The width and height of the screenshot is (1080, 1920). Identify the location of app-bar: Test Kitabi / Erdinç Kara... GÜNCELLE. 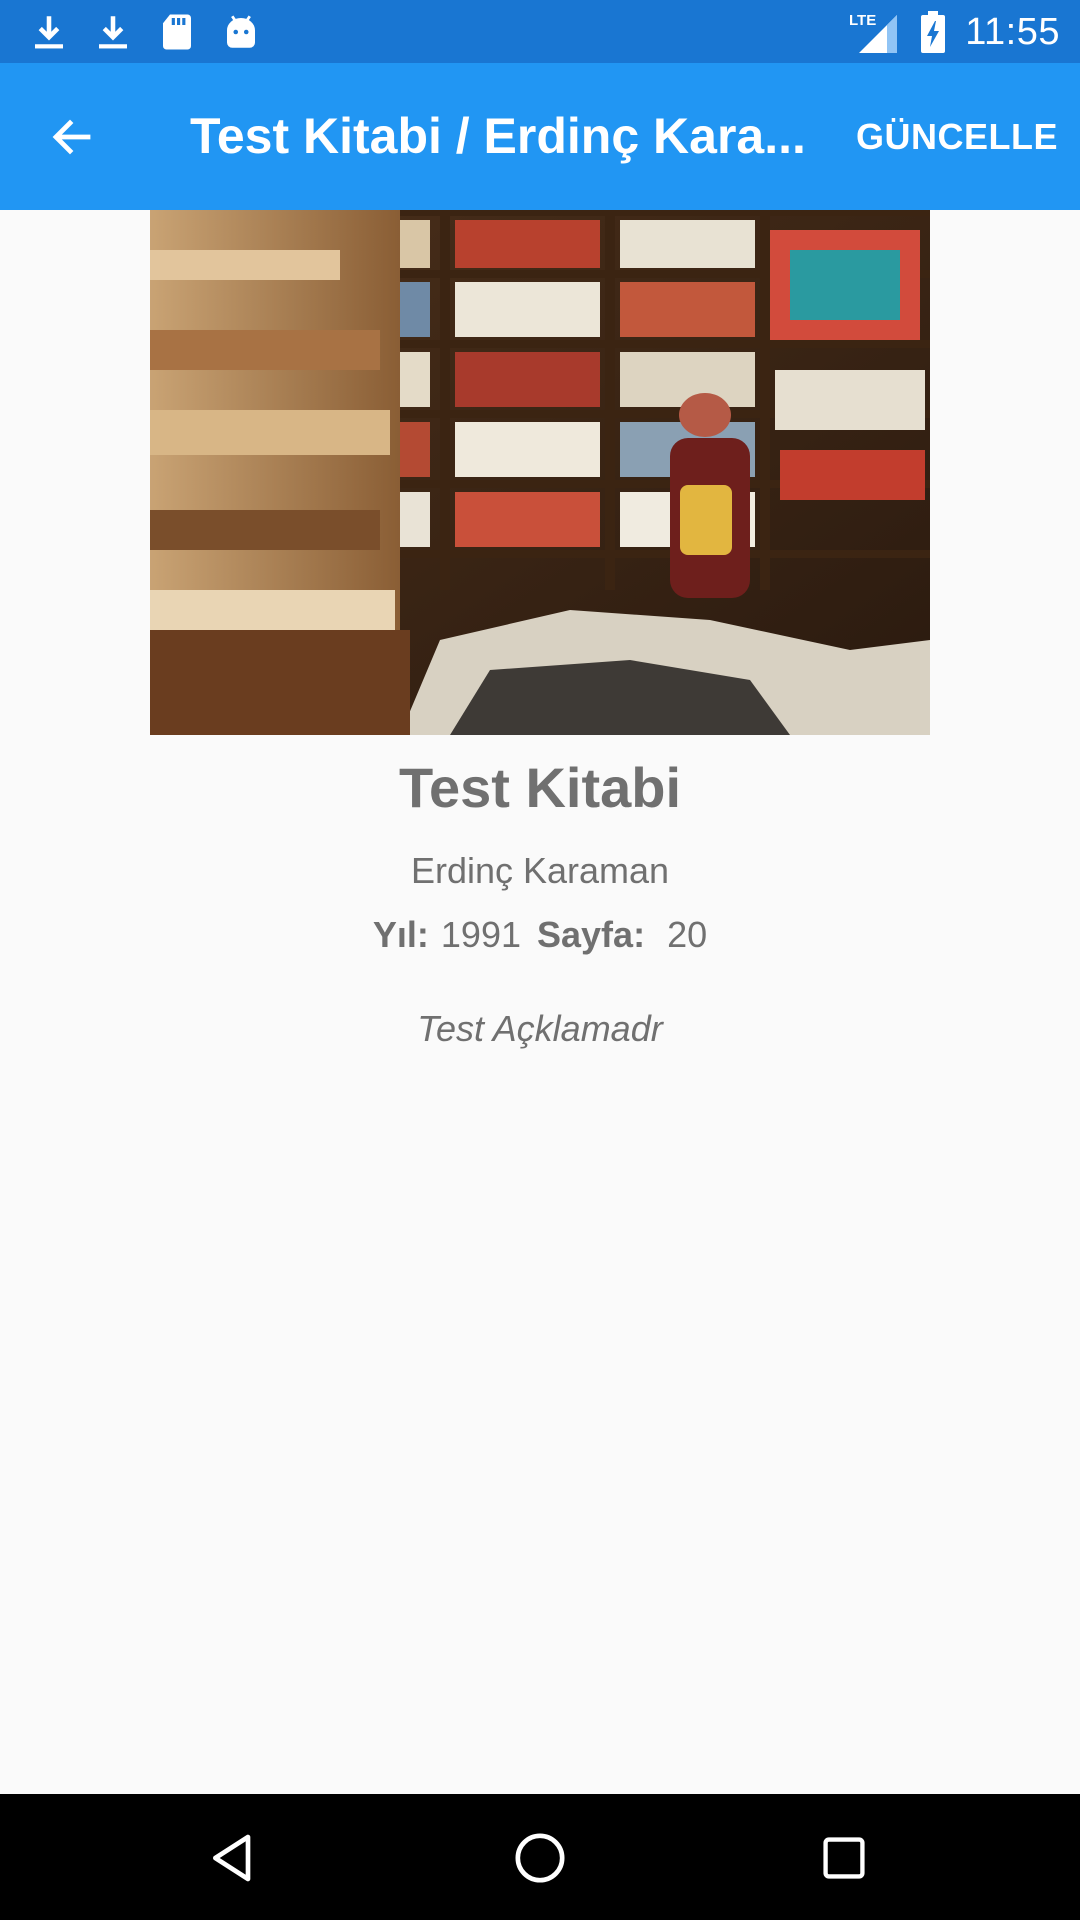
(540, 136).